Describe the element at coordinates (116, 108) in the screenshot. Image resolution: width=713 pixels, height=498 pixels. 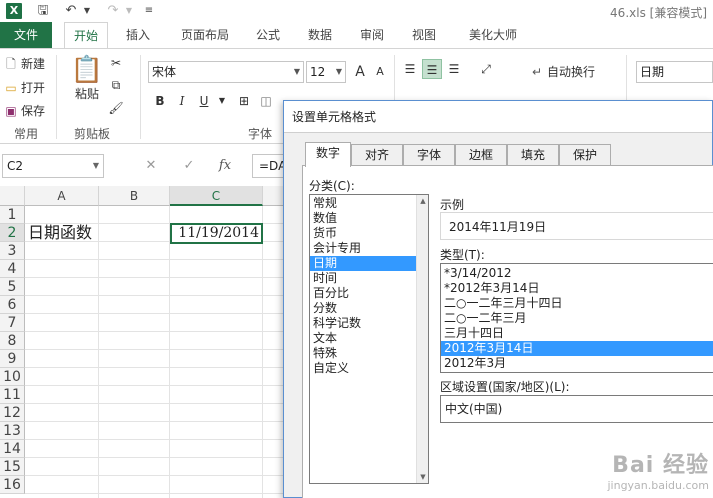
I see `format-painter-icon: 🖌` at that location.